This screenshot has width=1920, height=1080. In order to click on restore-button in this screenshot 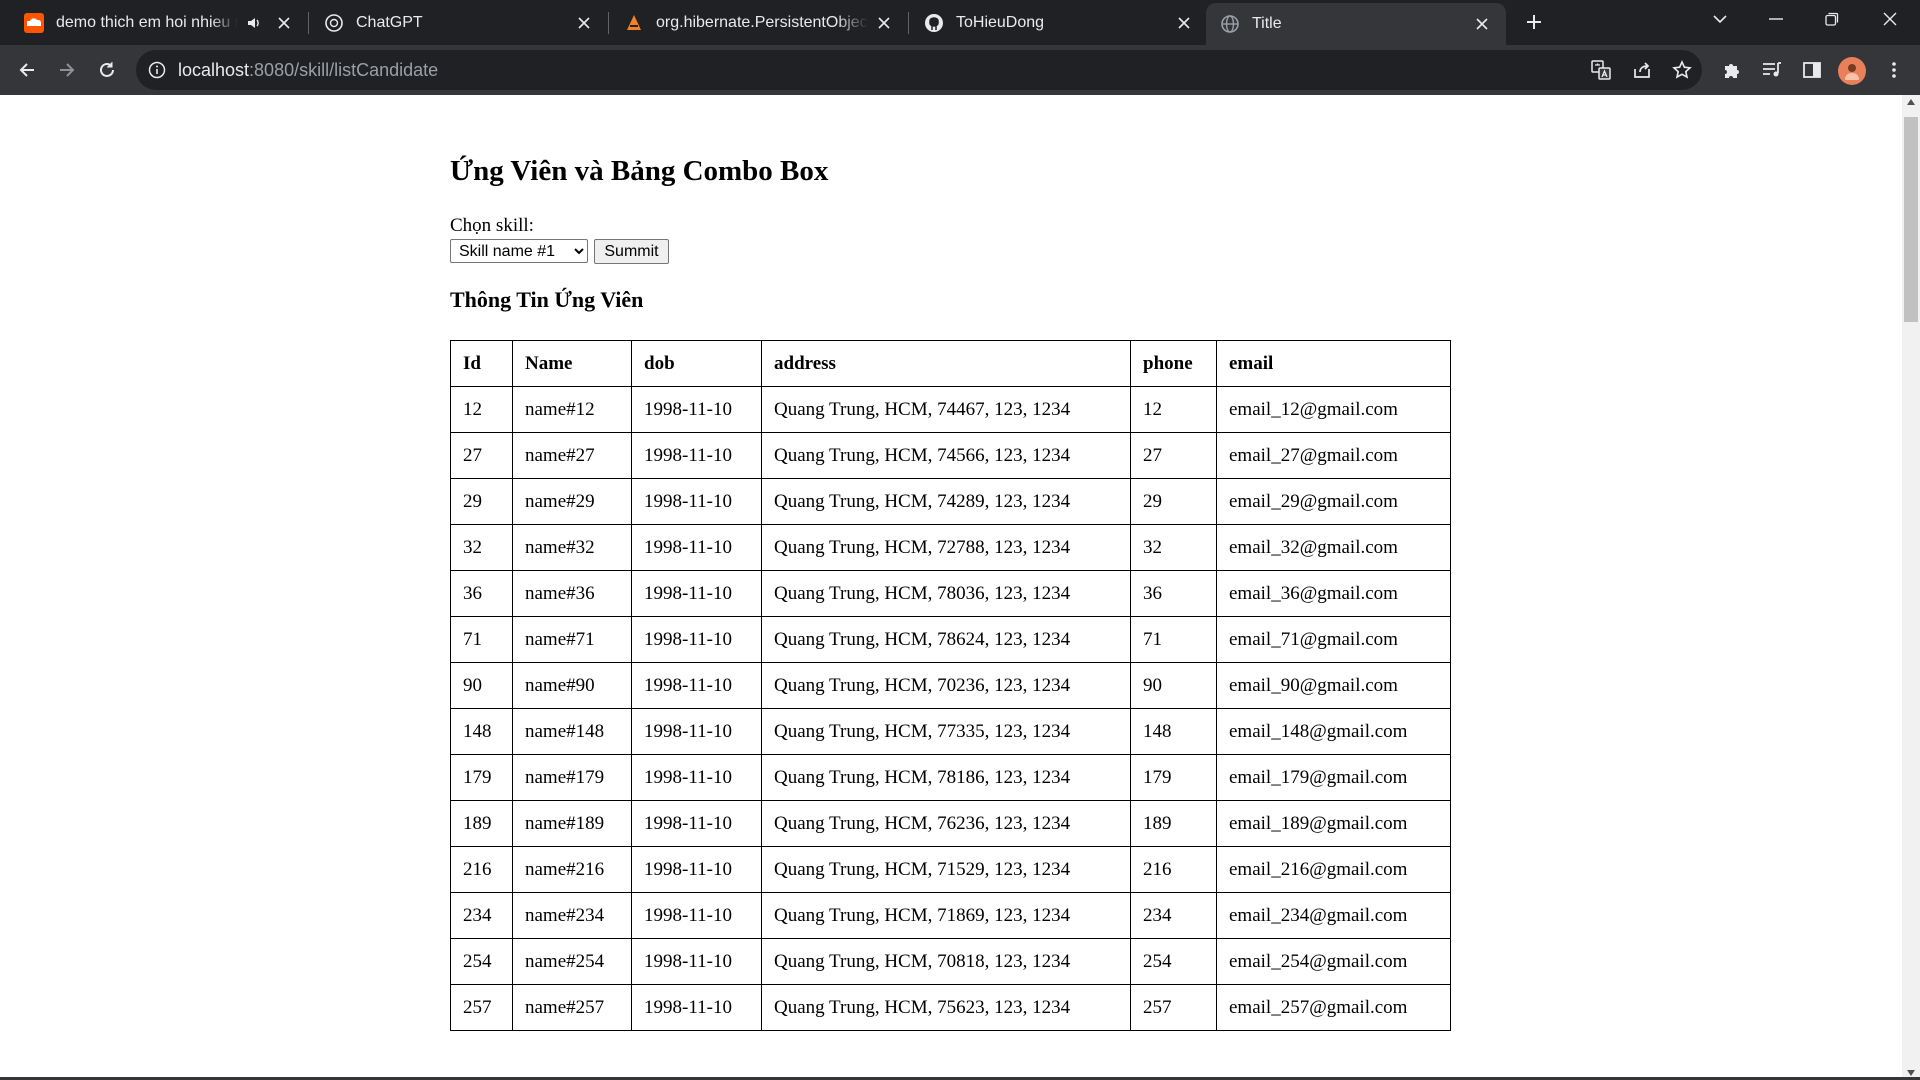, I will do `click(1832, 19)`.